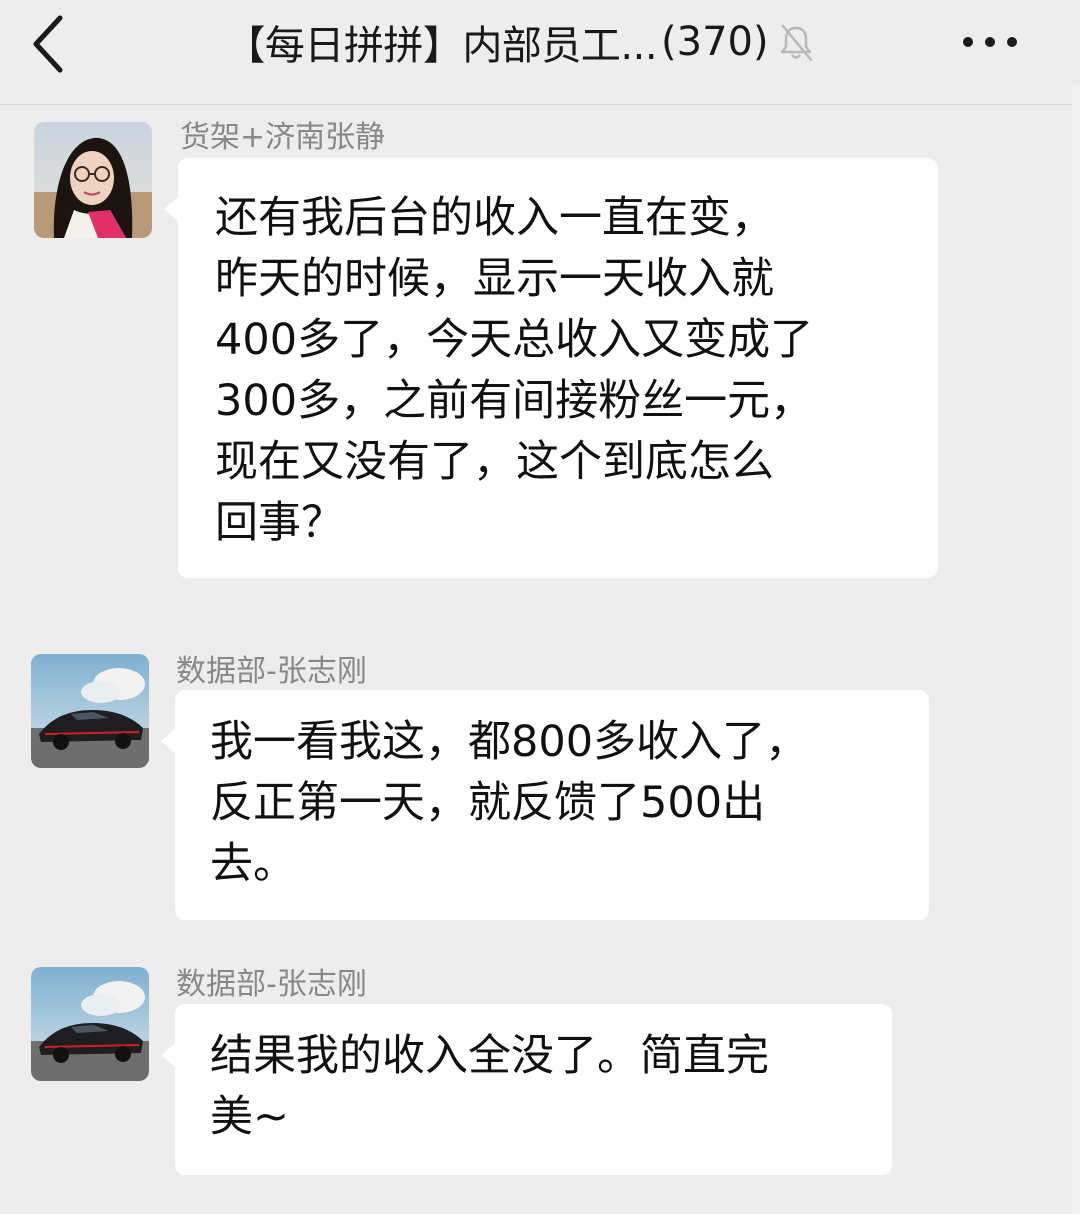 The image size is (1080, 1214). Describe the element at coordinates (545, 805) in the screenshot. I see `message-bubble: 我一看我这，都800多收入了， 反正第一天，就反馈了500出 去。` at that location.